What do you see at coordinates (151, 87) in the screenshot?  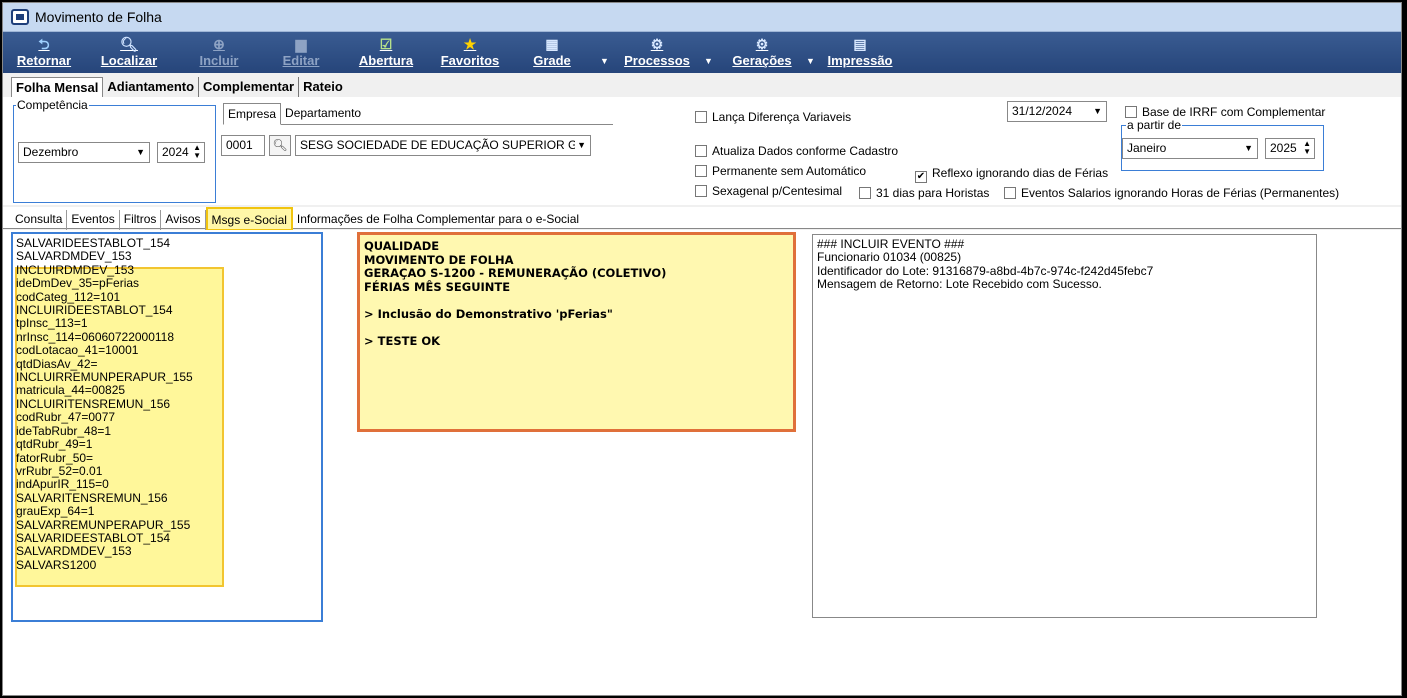 I see `tab-adiantamento: Adiantamento` at bounding box center [151, 87].